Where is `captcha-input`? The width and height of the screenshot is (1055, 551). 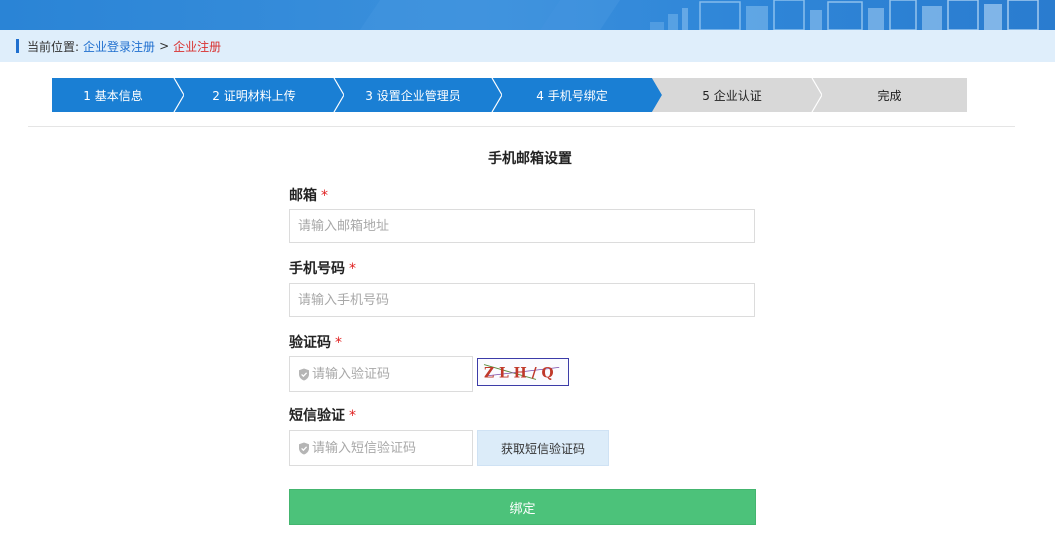 captcha-input is located at coordinates (385, 374).